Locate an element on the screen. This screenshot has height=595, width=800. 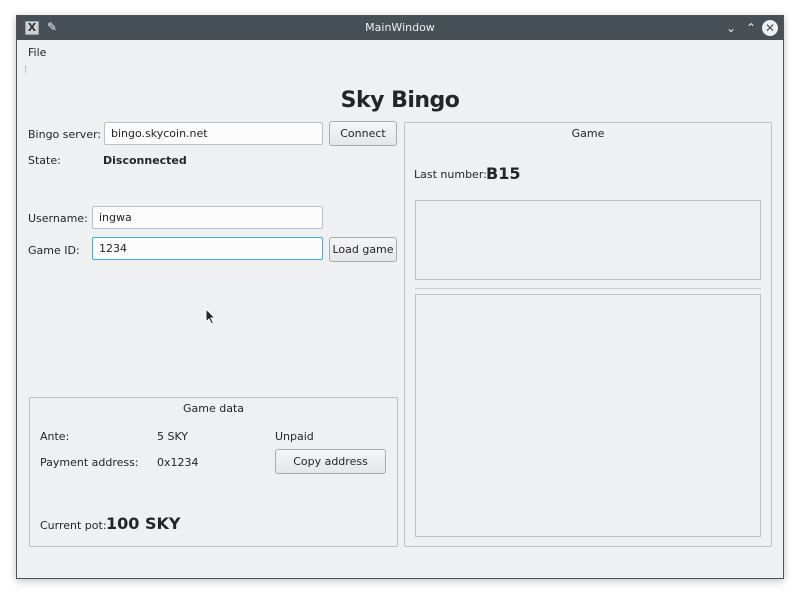
game-data-title: Game data is located at coordinates (213, 408).